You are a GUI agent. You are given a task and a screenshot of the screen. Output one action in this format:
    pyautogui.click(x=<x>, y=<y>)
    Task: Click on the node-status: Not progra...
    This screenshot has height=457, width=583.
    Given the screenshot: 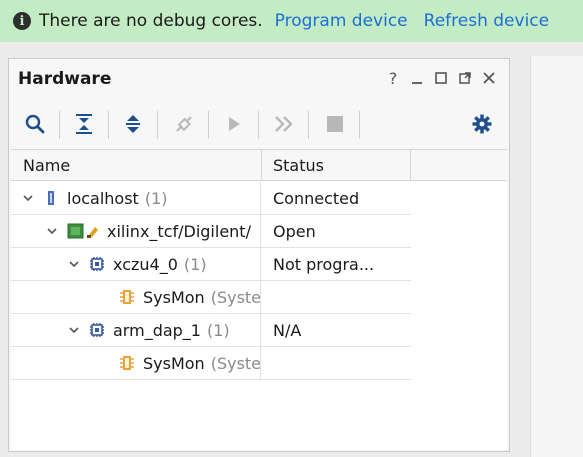 What is the action you would take?
    pyautogui.click(x=324, y=264)
    